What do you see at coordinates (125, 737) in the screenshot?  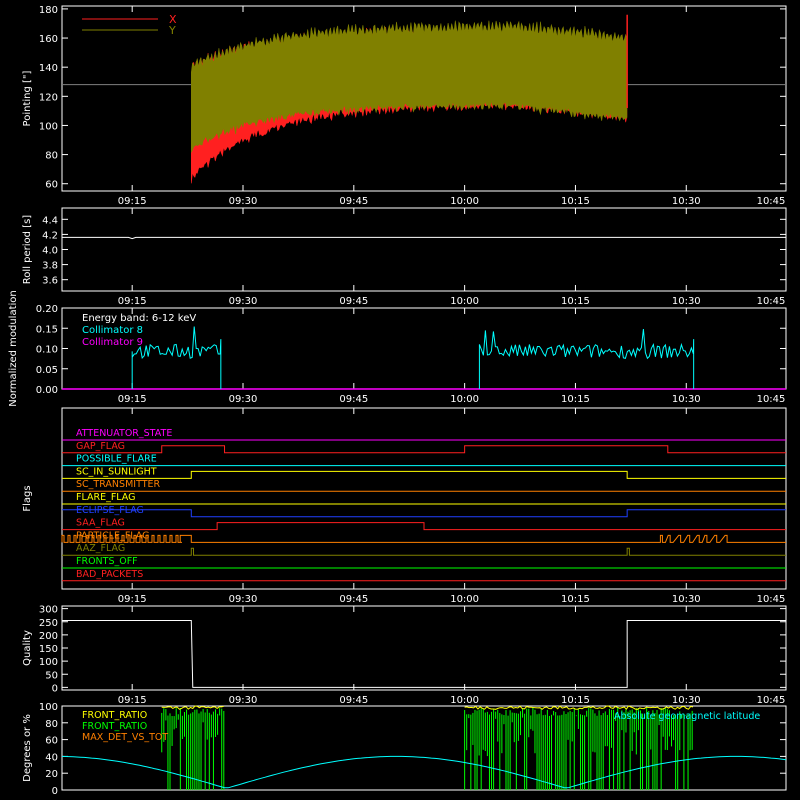 I see `legend-label: MAX_DET_VS_TOT` at bounding box center [125, 737].